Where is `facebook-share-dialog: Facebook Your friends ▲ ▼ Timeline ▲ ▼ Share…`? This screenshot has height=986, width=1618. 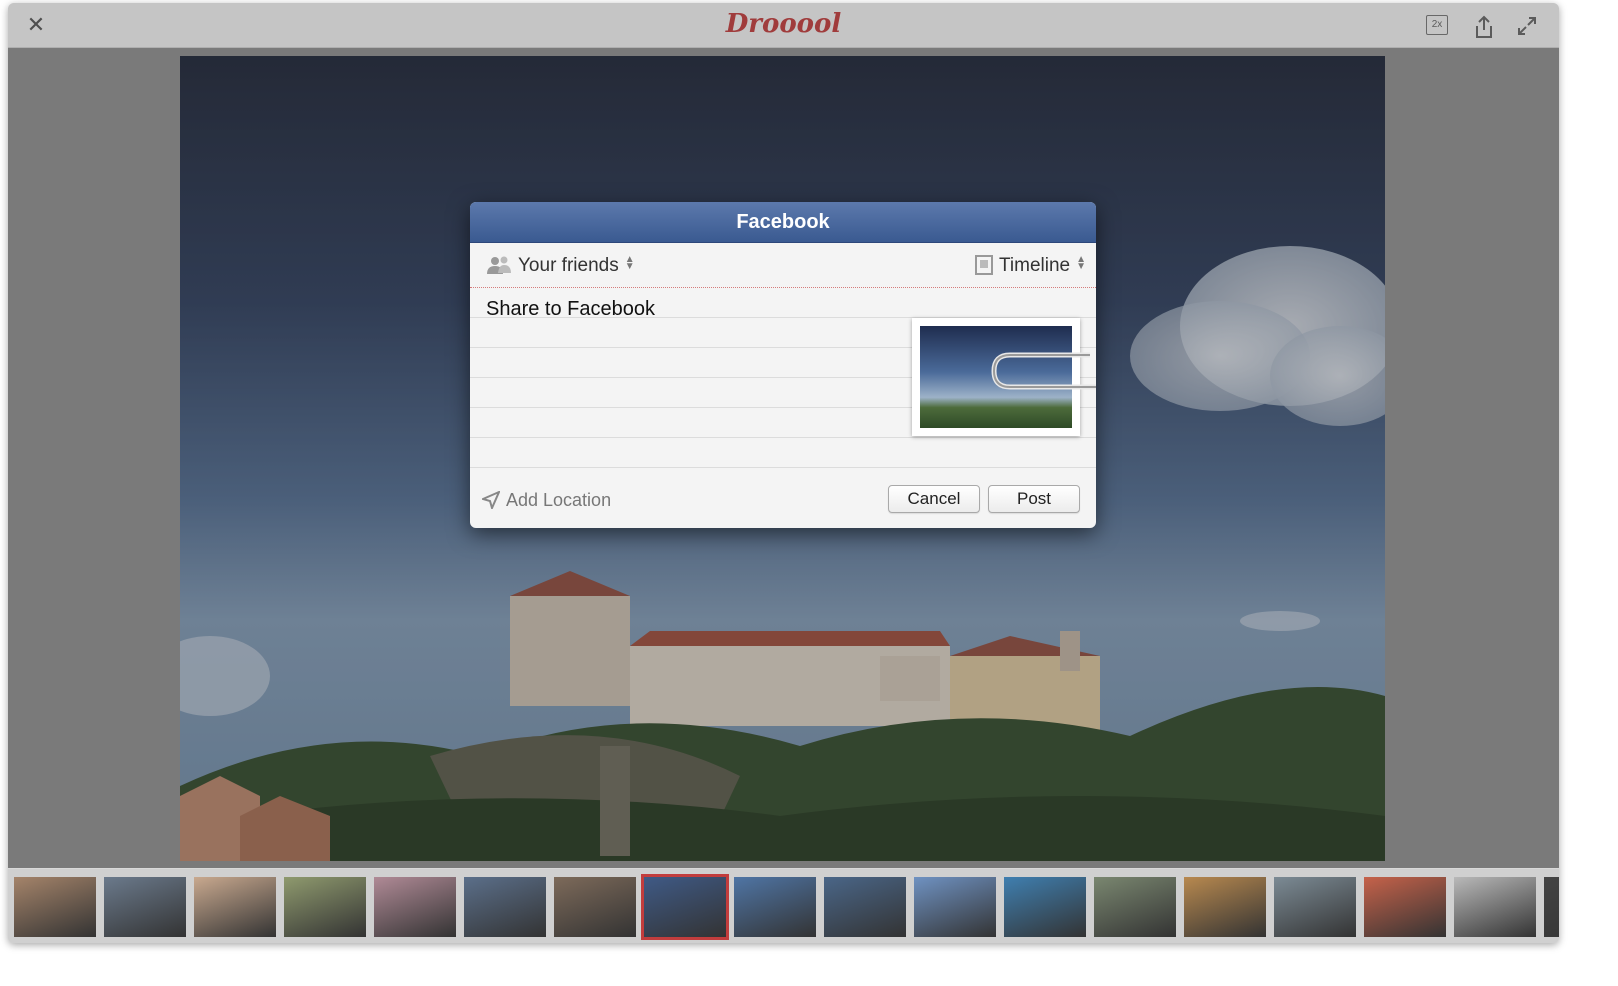
facebook-share-dialog: Facebook Your friends ▲ ▼ Timeline ▲ ▼ Share… is located at coordinates (783, 365).